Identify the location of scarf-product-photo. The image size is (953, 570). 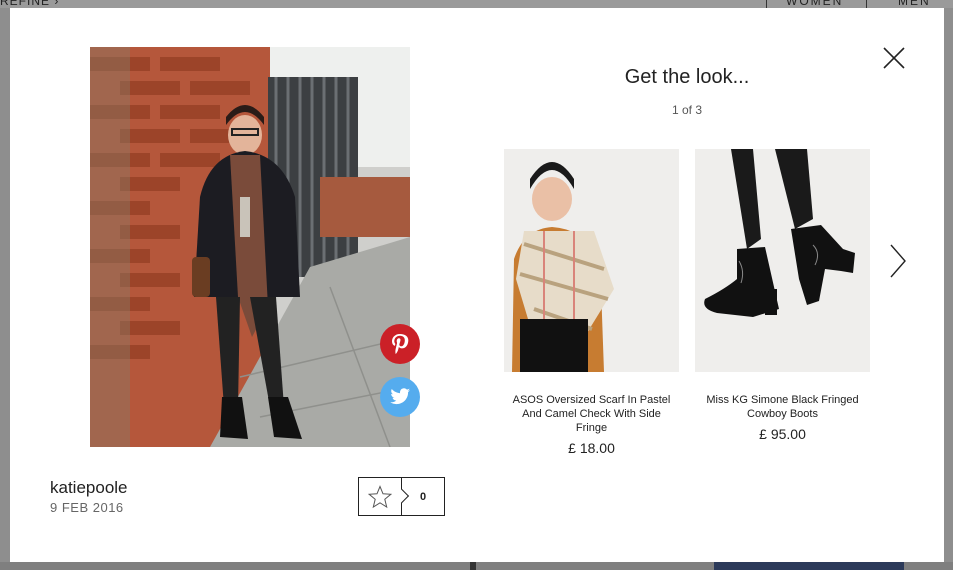
(591, 260).